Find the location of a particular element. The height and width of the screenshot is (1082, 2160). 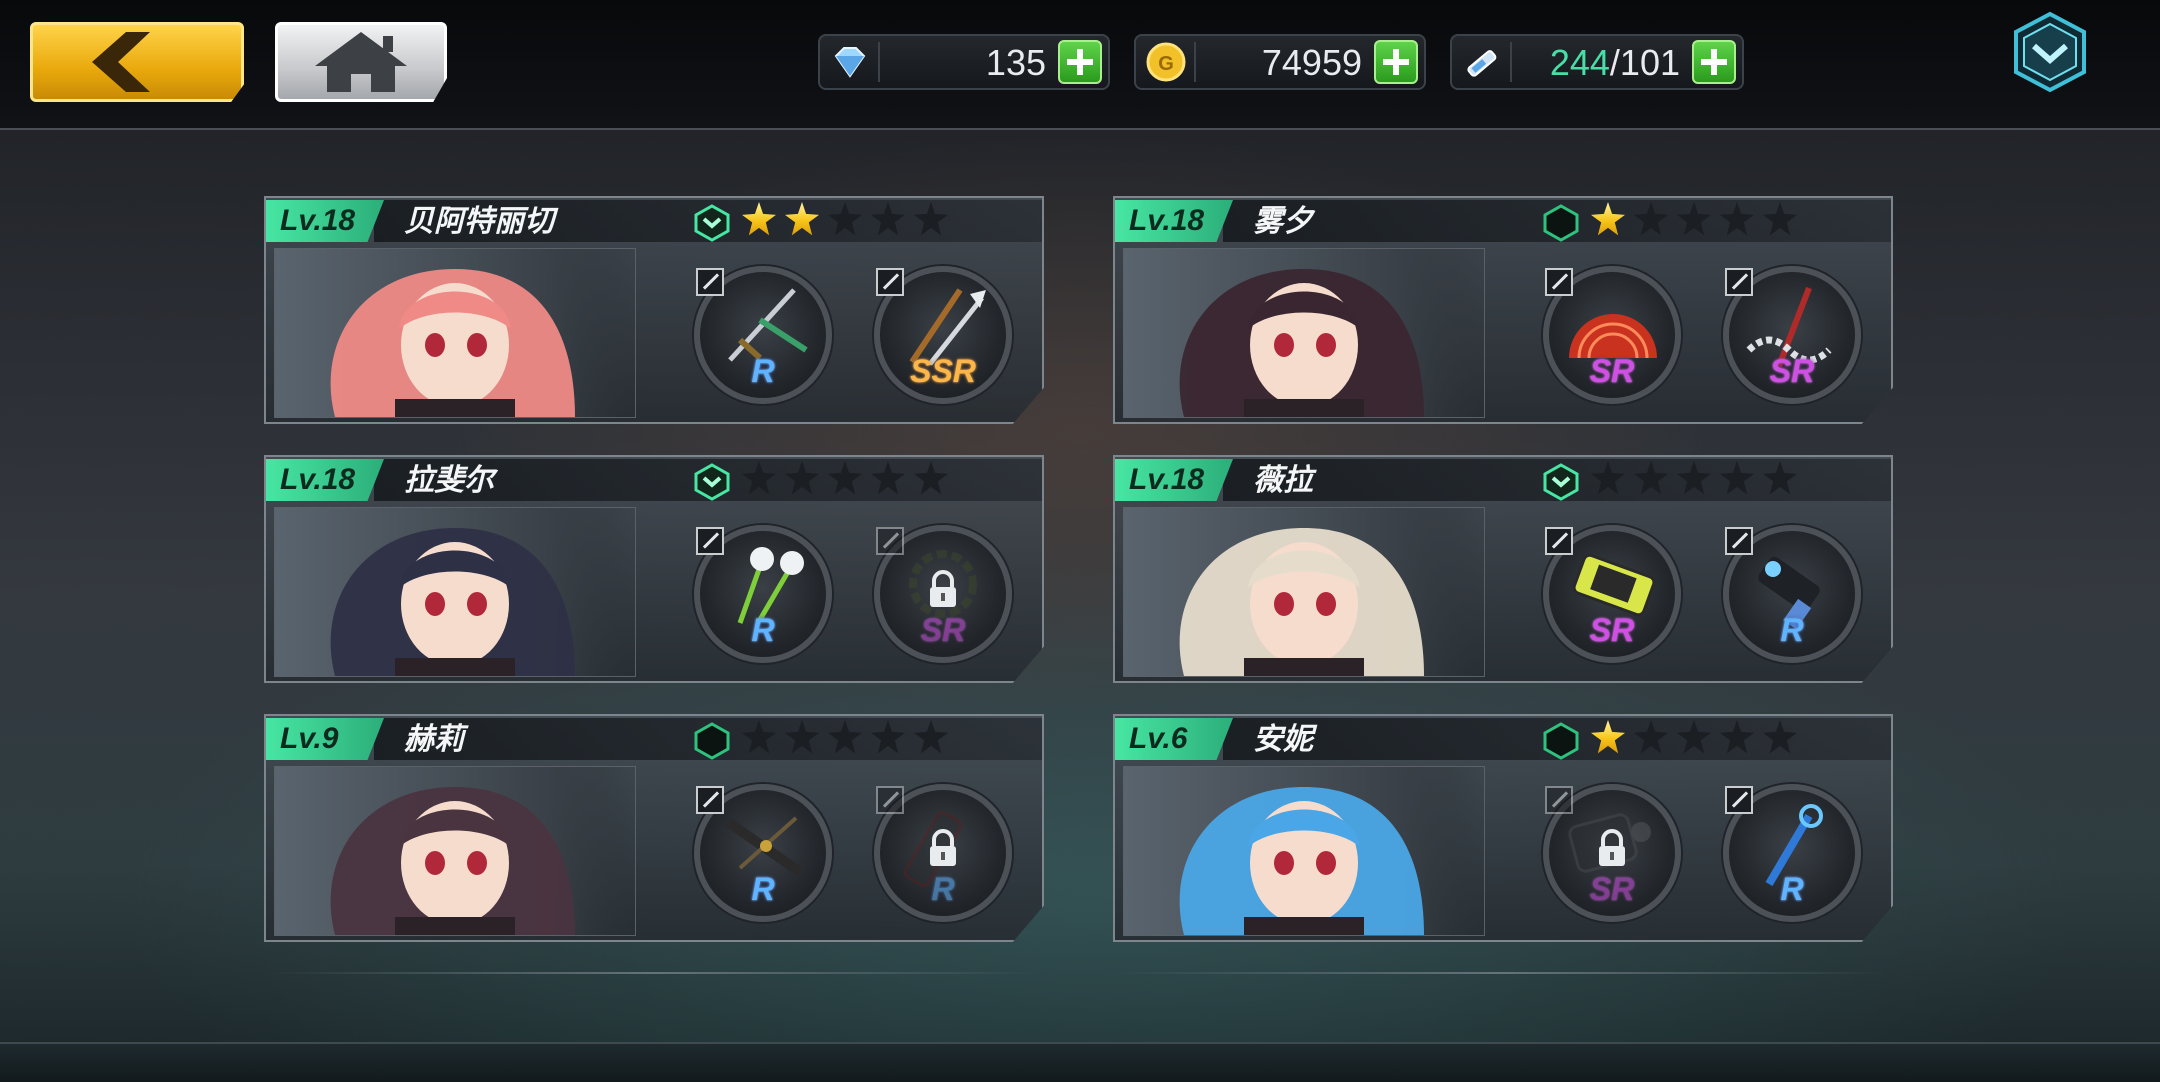

home-button is located at coordinates (361, 62).